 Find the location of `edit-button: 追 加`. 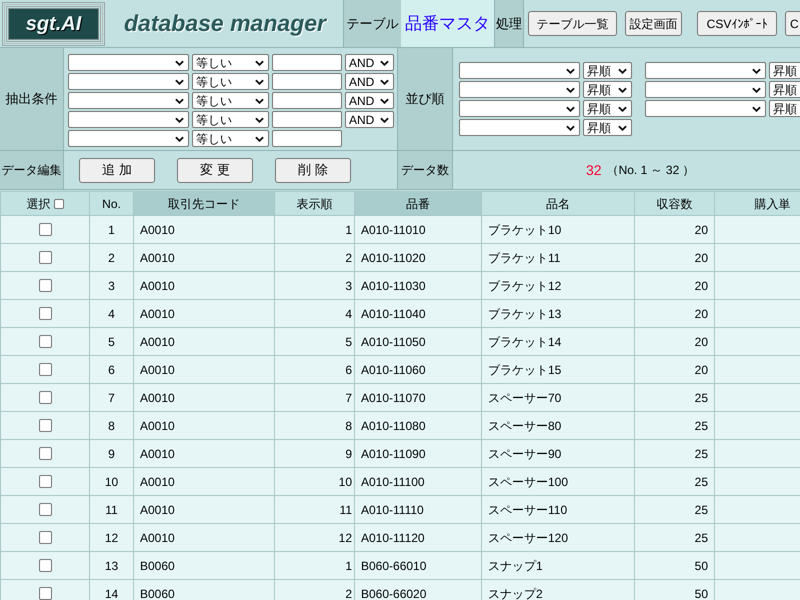

edit-button: 追 加 is located at coordinates (117, 170).